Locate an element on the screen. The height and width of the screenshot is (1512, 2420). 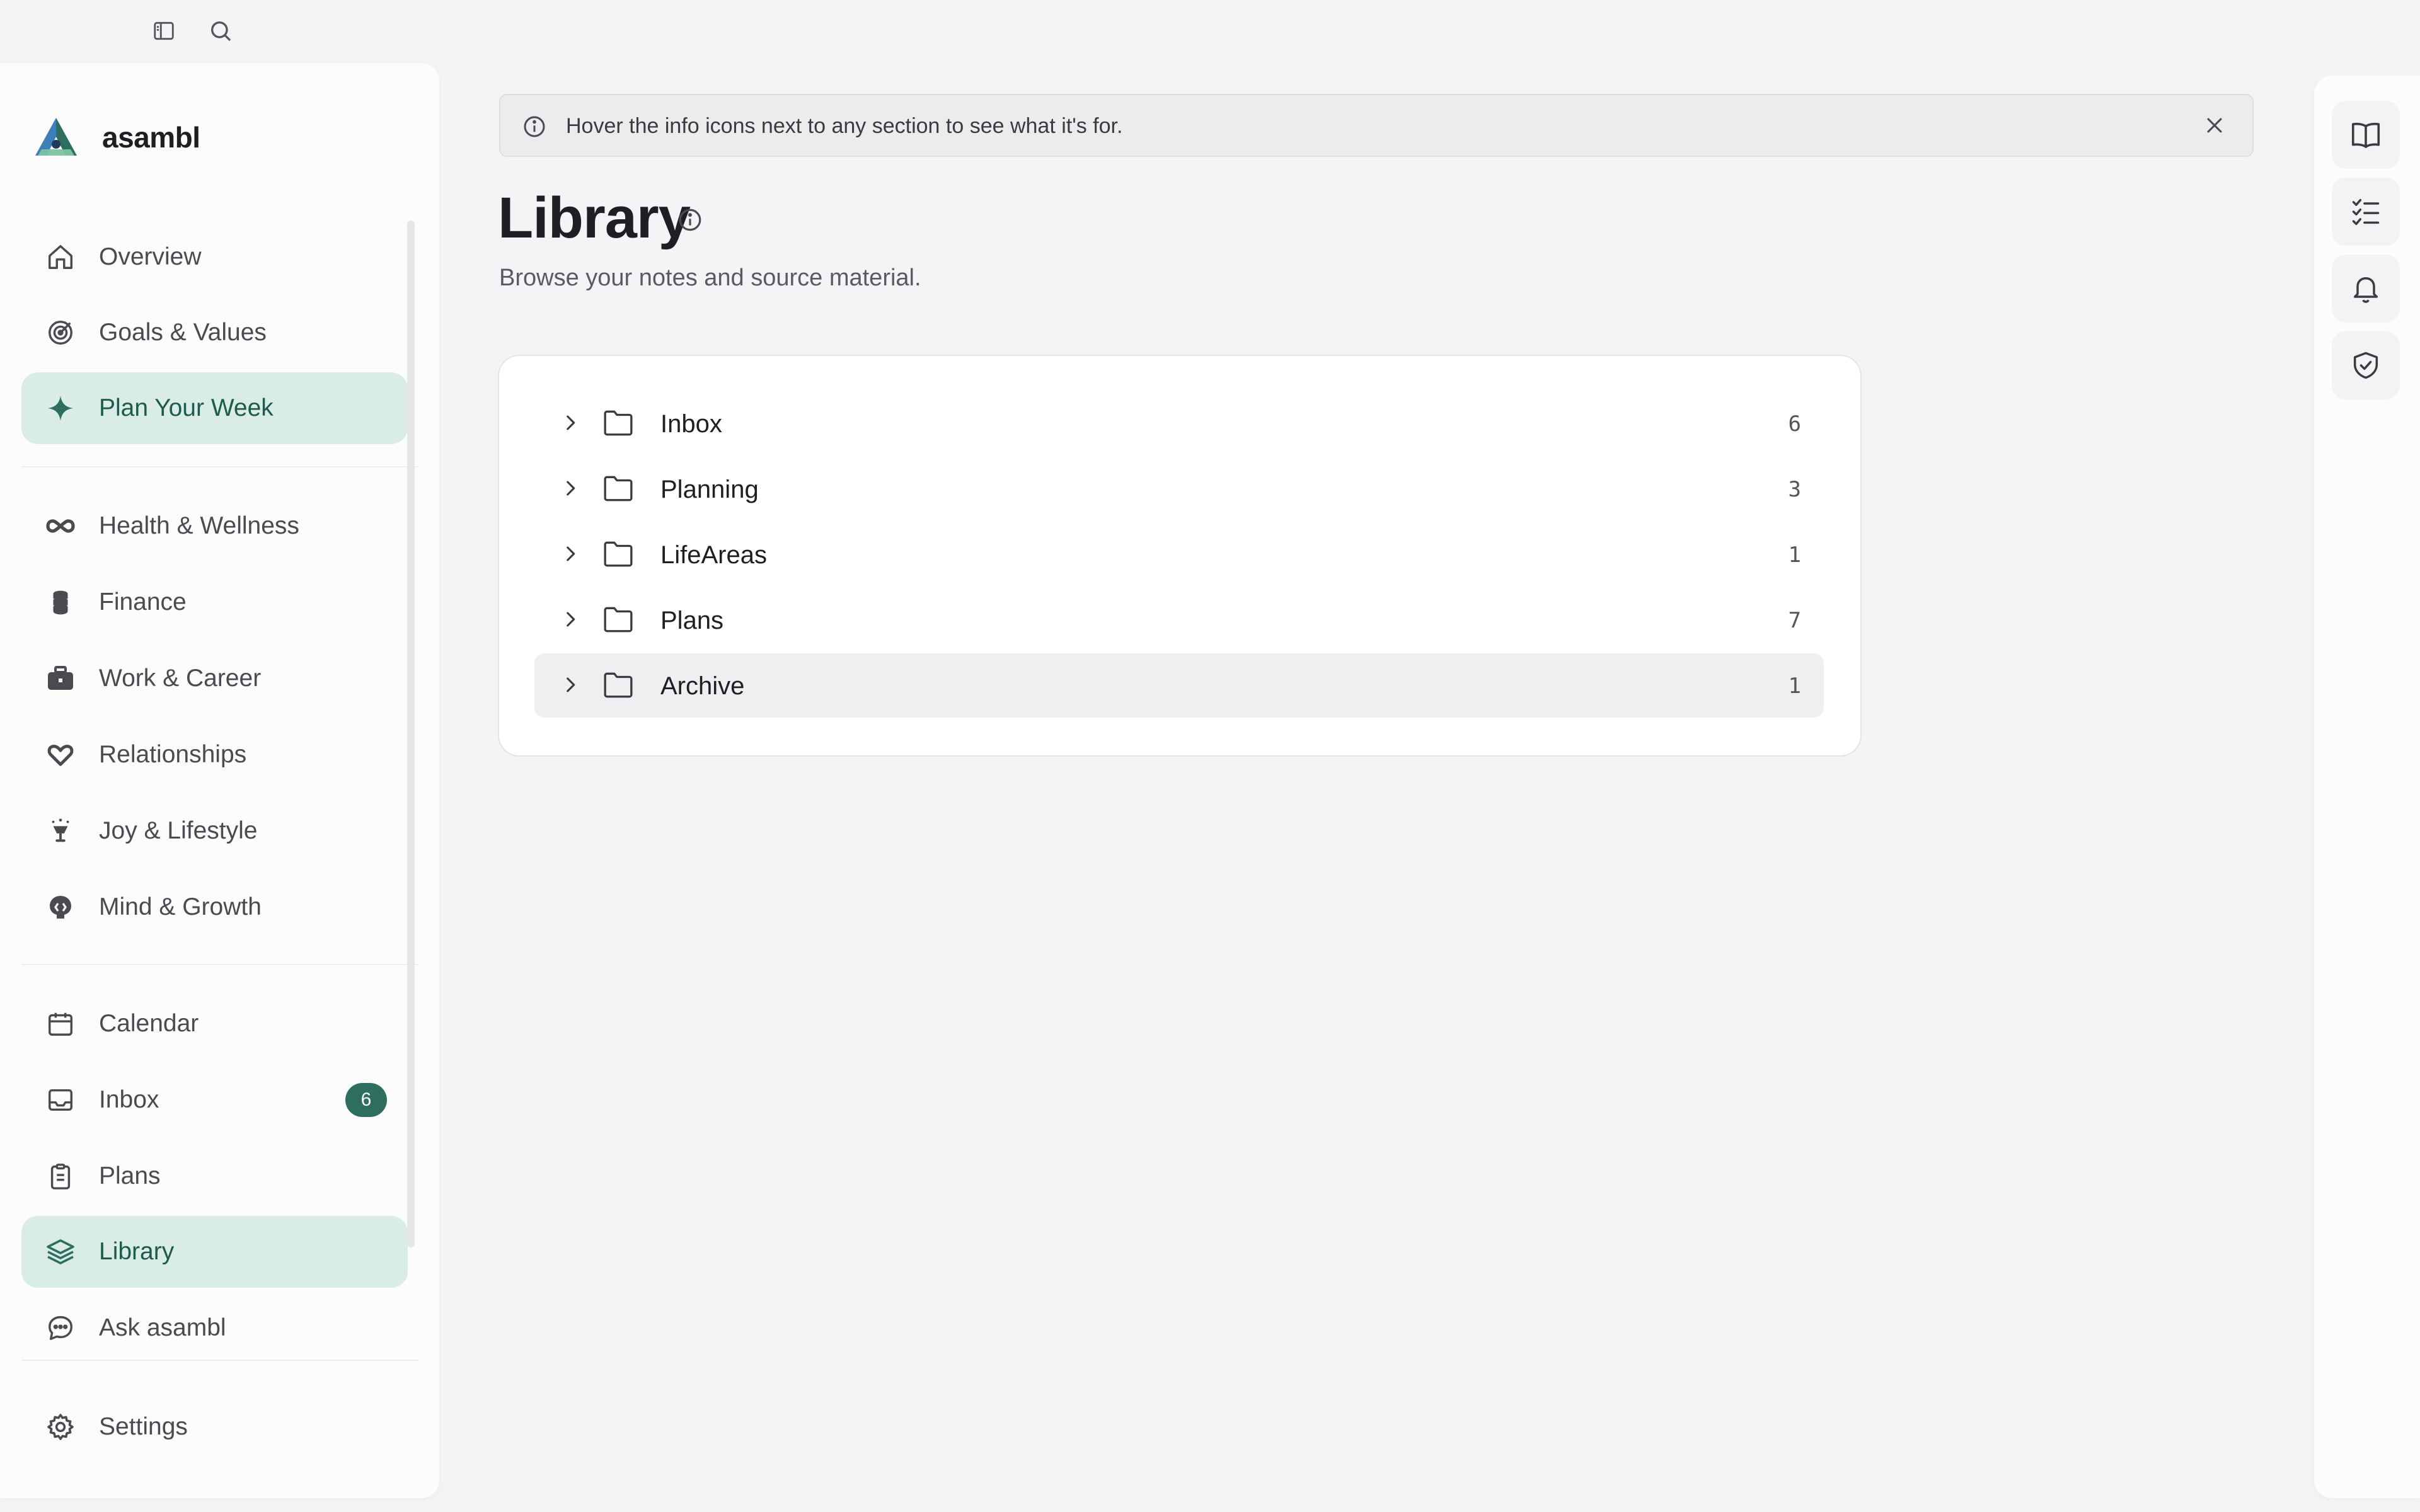
top-bar is located at coordinates (1210, 31).